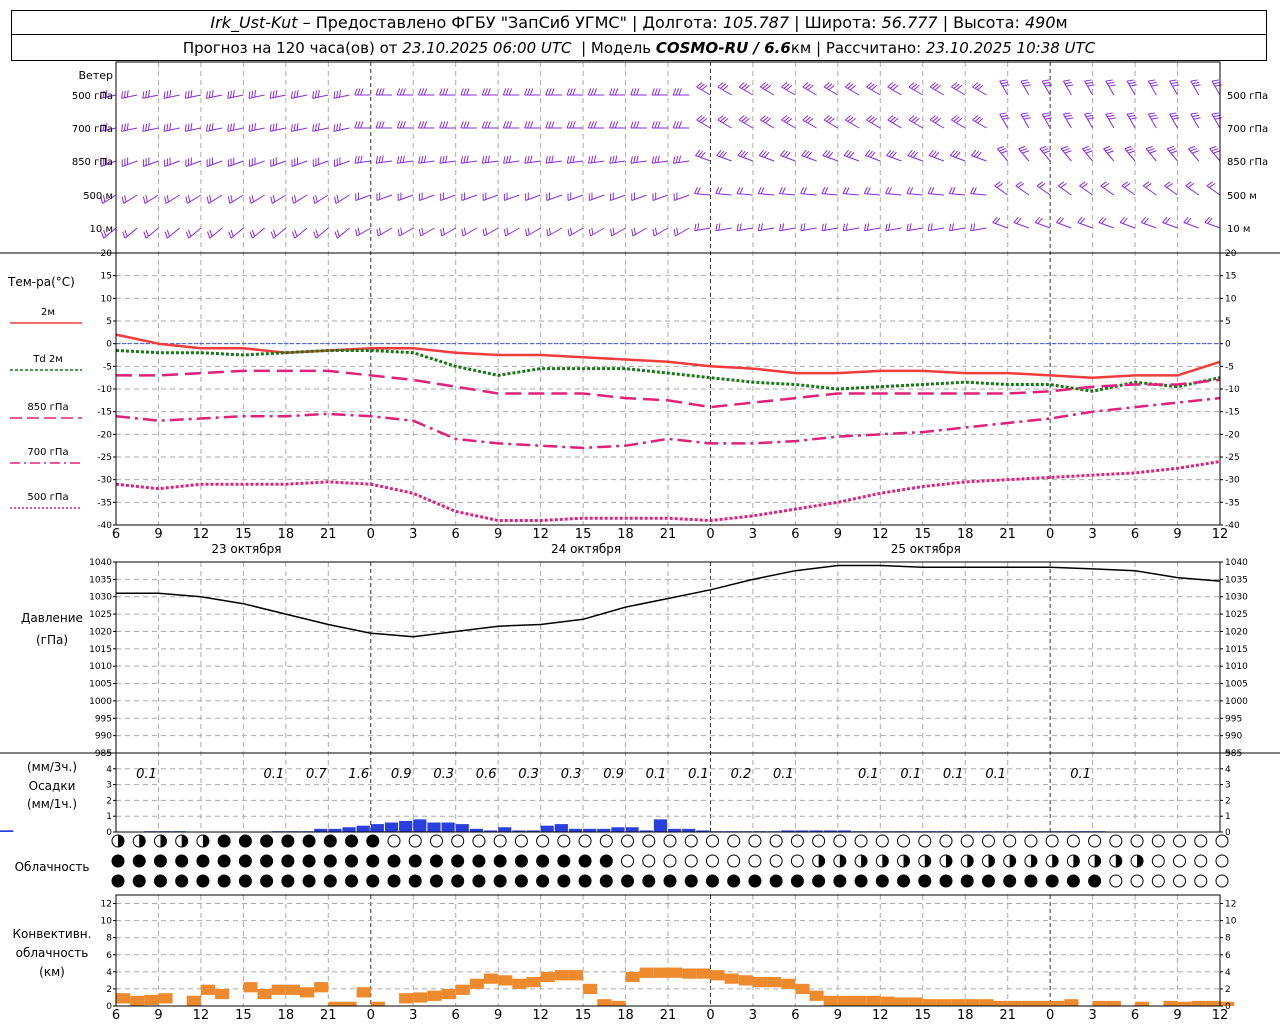 This screenshot has height=1024, width=1280. Describe the element at coordinates (316, 774) in the screenshot. I see `precip-3h-label: 0.7` at that location.